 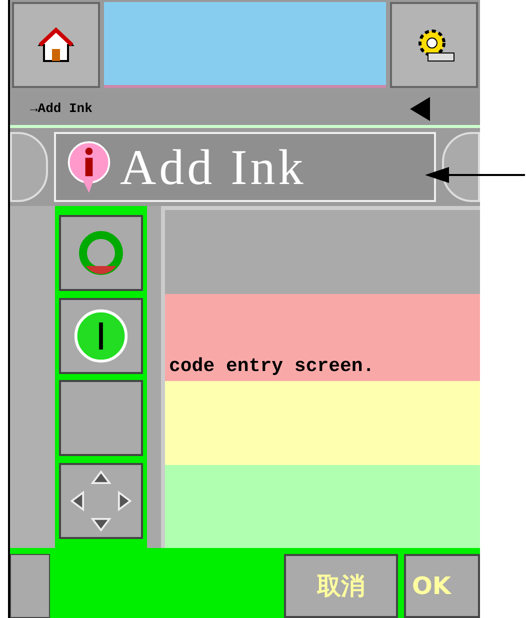 I want to click on house-icon, so click(x=56, y=45).